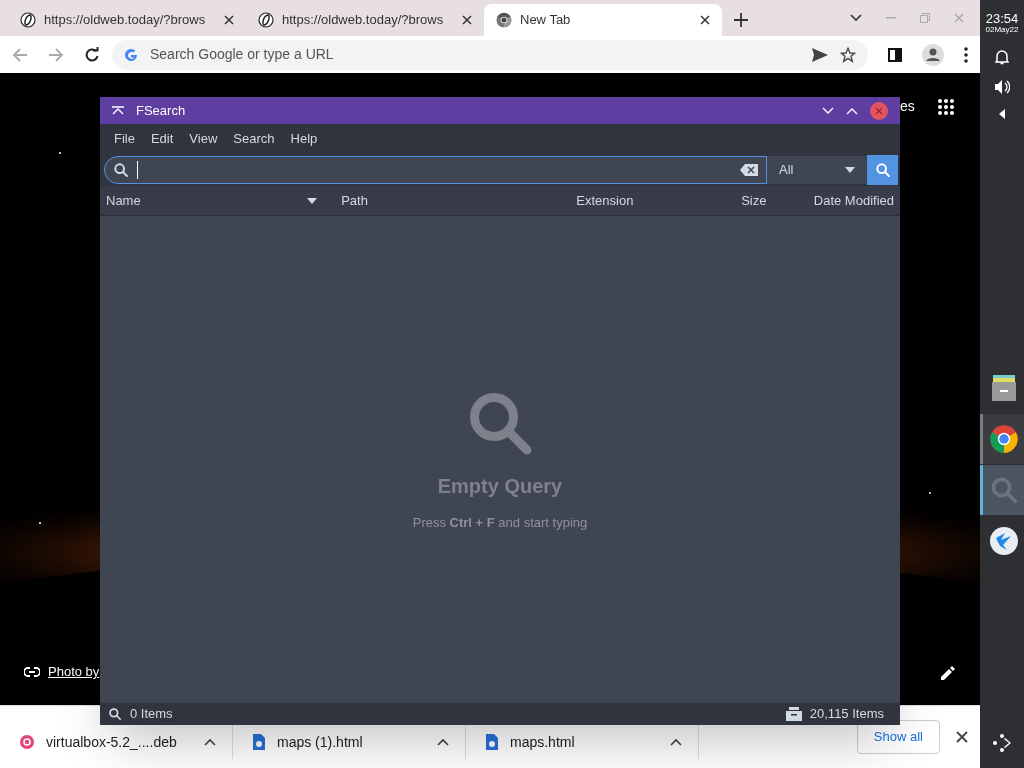  What do you see at coordinates (500, 486) in the screenshot?
I see `empty-title: Empty Query` at bounding box center [500, 486].